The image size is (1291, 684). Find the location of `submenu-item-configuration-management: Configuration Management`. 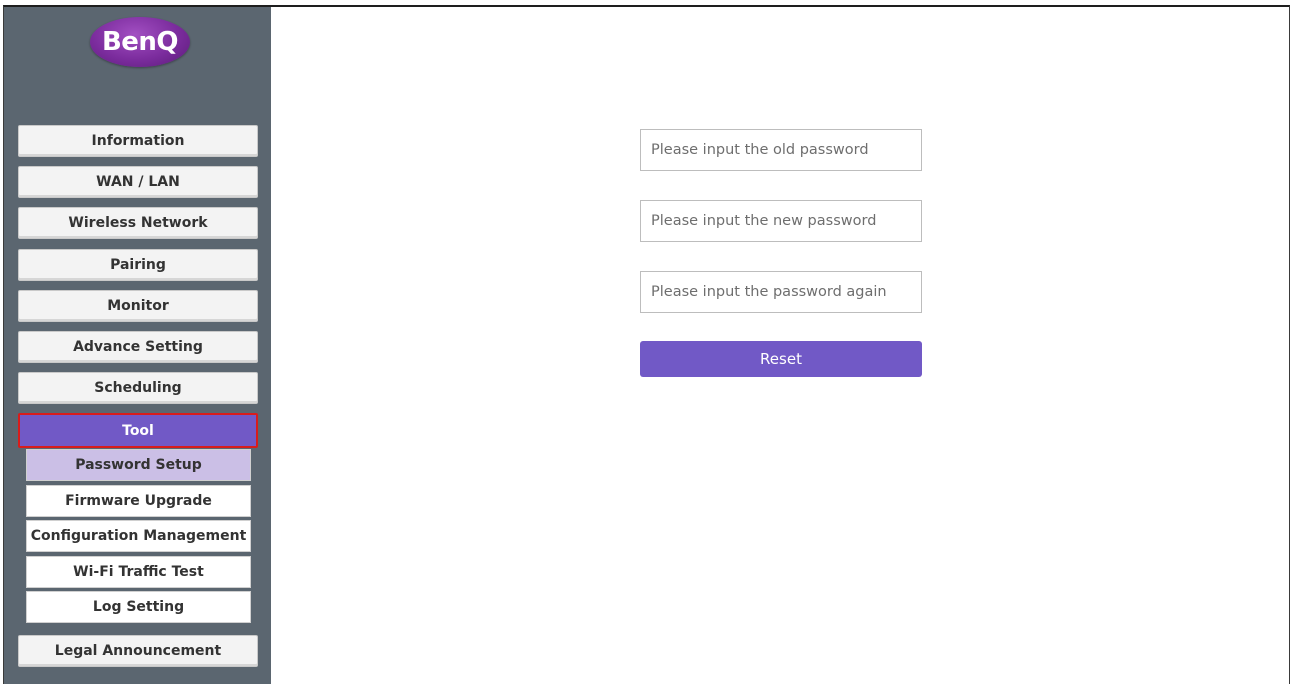

submenu-item-configuration-management: Configuration Management is located at coordinates (138, 536).